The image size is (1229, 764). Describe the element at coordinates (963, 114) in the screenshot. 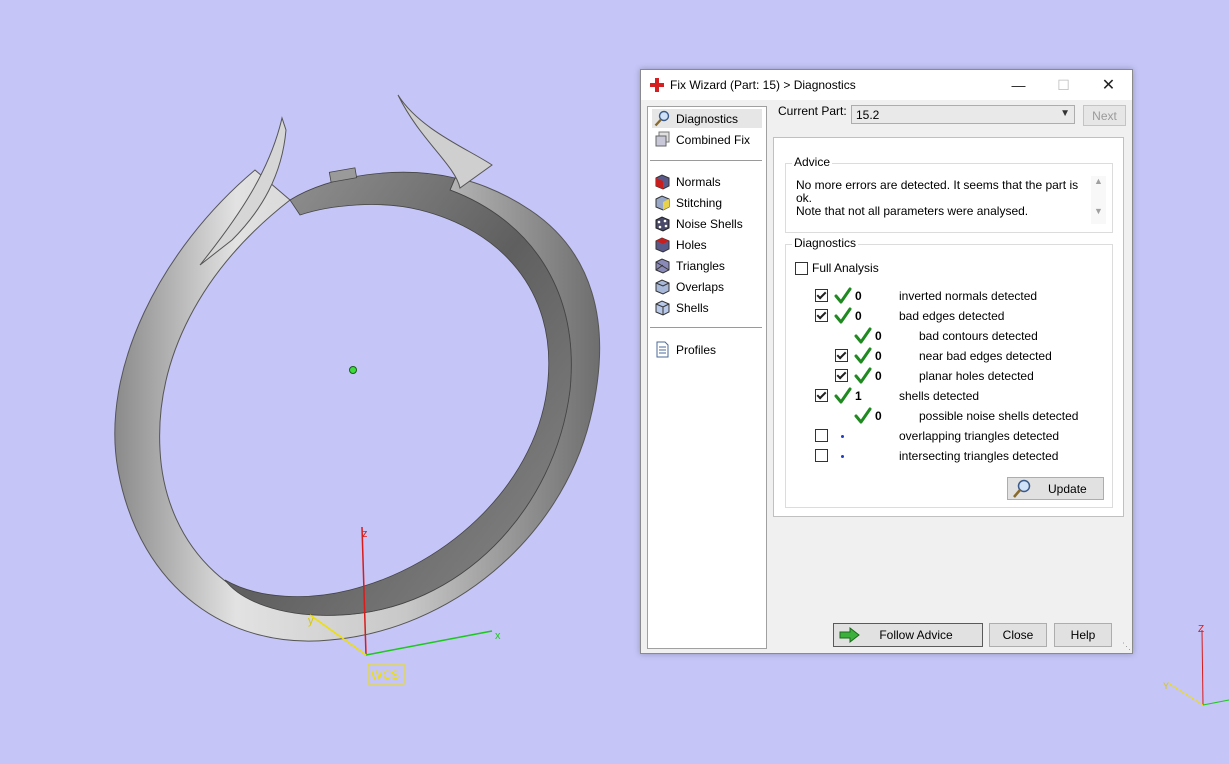

I see `current-part-select: 15.2 ▼` at that location.